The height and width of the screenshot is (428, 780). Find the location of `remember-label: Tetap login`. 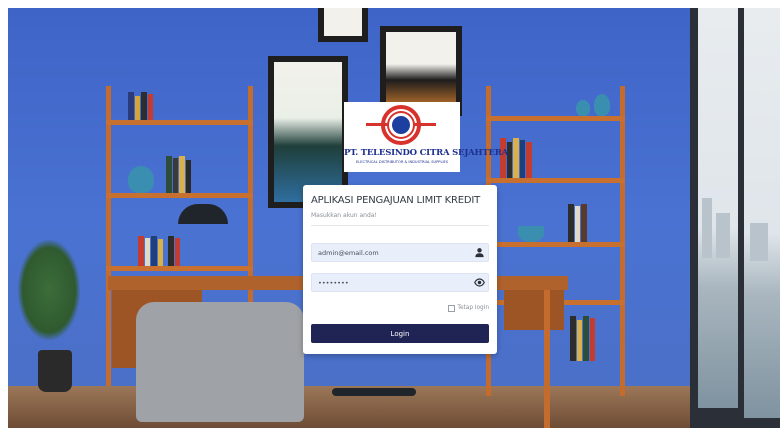

remember-label: Tetap login is located at coordinates (473, 308).